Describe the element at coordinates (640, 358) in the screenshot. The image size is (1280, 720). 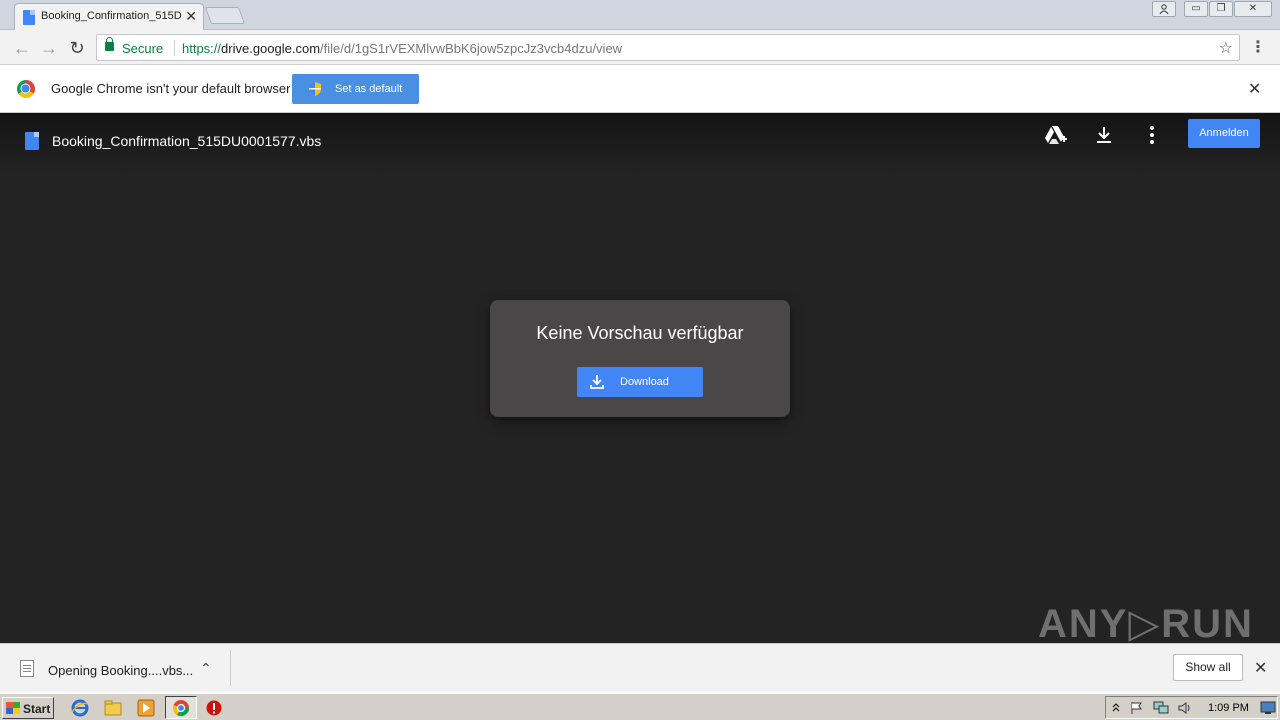
I see `no-preview-card: Keine Vorschau verfügbar Download` at that location.